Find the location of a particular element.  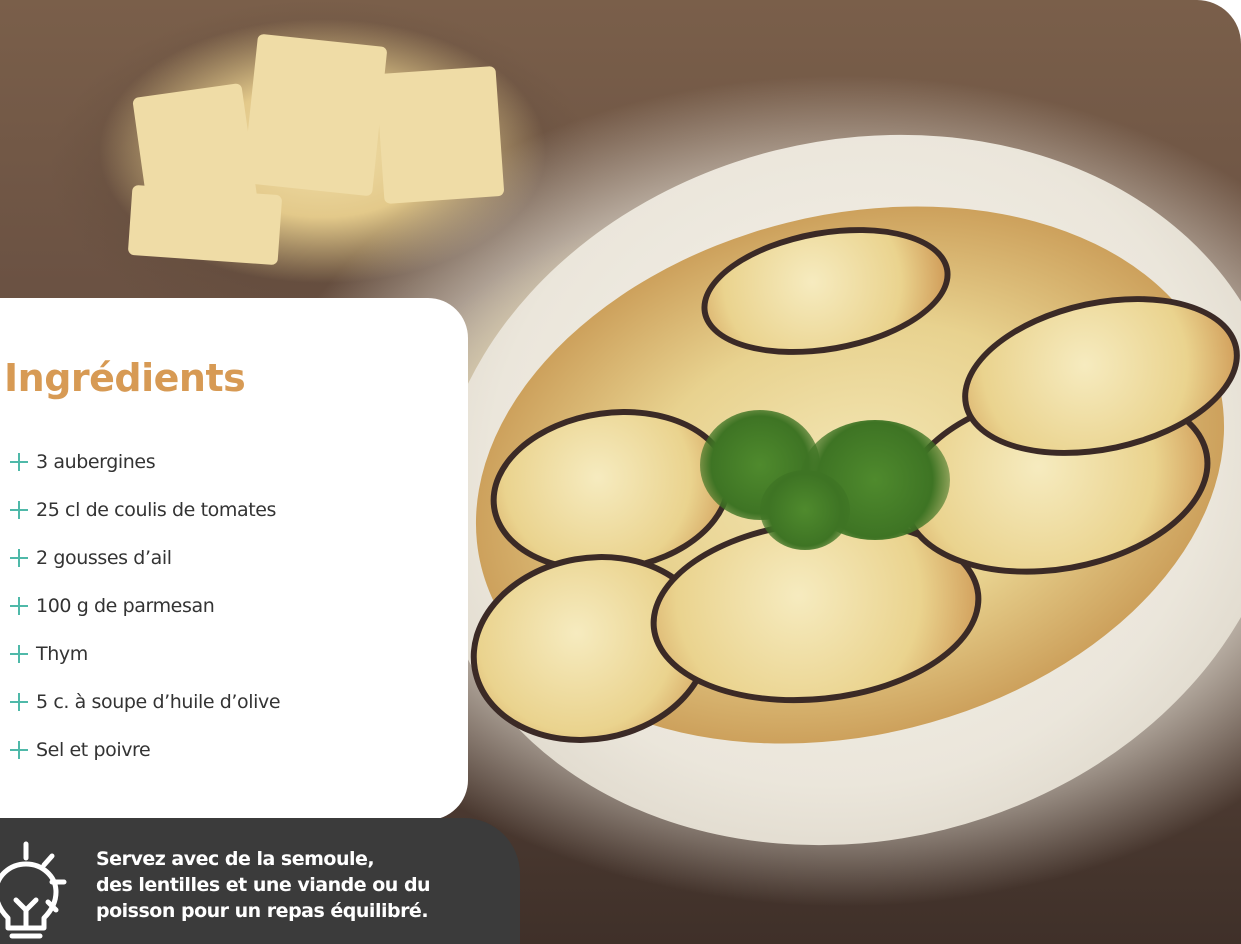

list-item: 2 gousses d’ail is located at coordinates (144, 558).